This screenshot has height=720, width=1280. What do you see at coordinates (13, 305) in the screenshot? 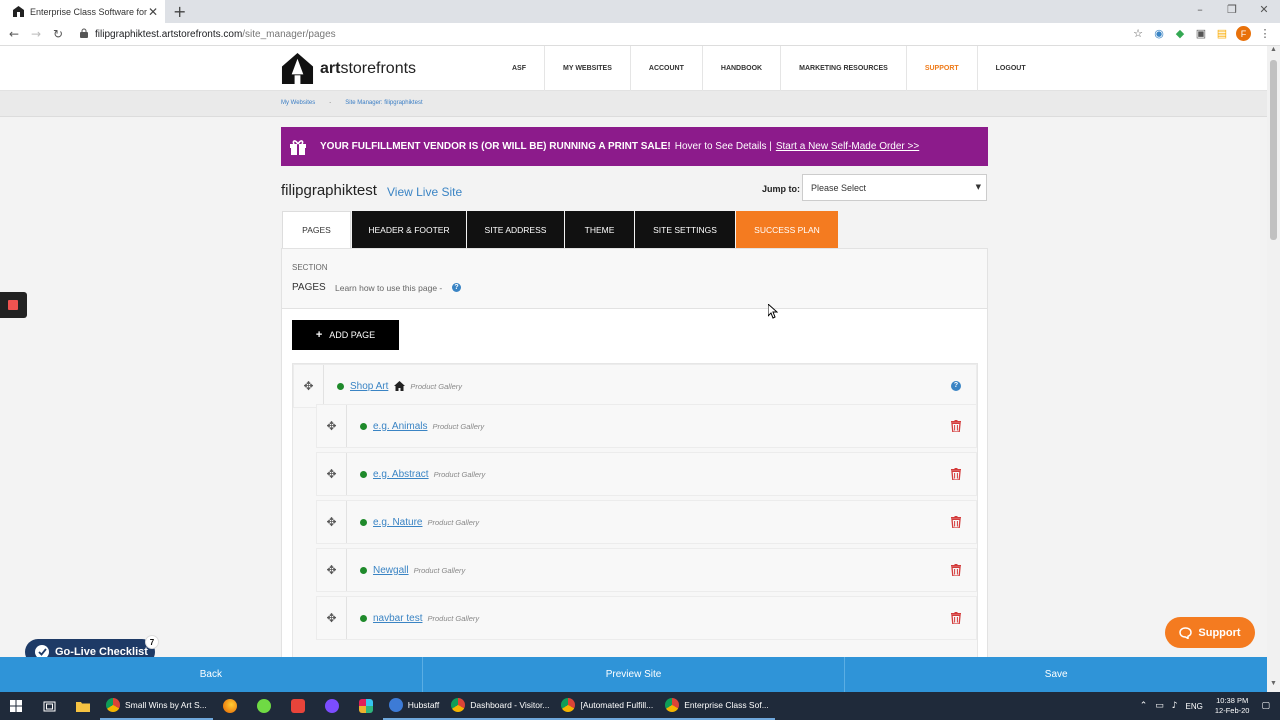
I see `recording-button` at bounding box center [13, 305].